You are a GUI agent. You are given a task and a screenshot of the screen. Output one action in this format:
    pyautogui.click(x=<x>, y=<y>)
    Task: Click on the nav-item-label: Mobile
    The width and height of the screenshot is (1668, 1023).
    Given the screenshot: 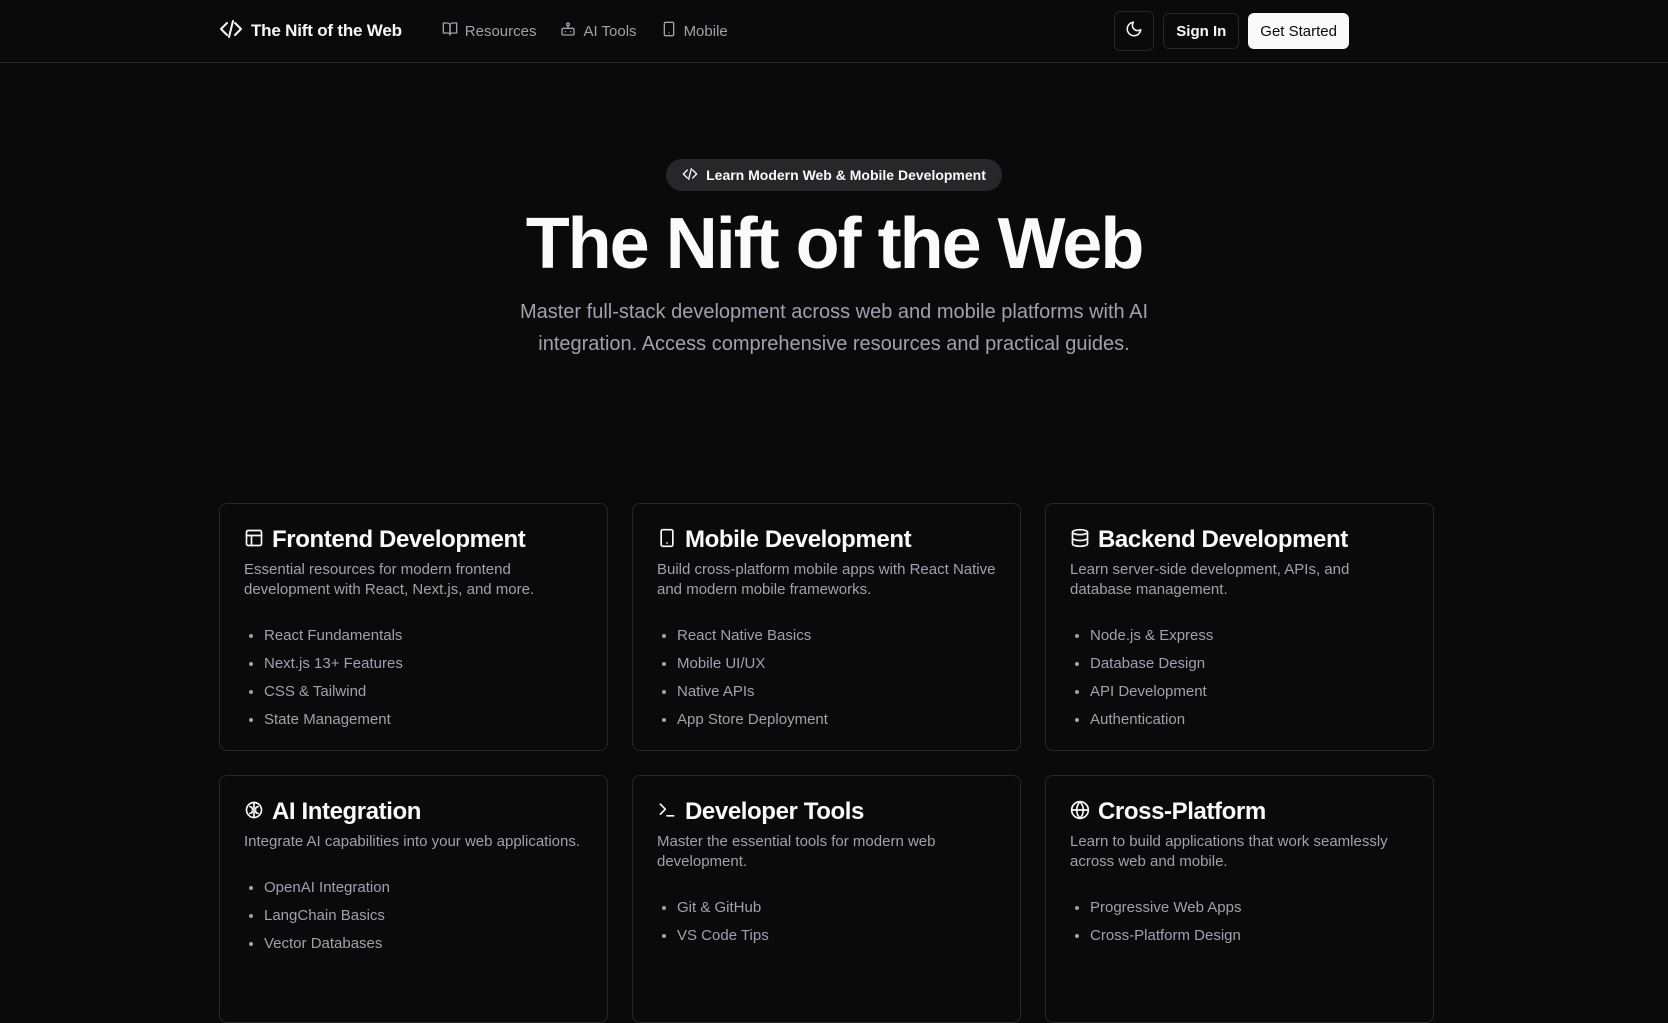 What is the action you would take?
    pyautogui.click(x=705, y=31)
    